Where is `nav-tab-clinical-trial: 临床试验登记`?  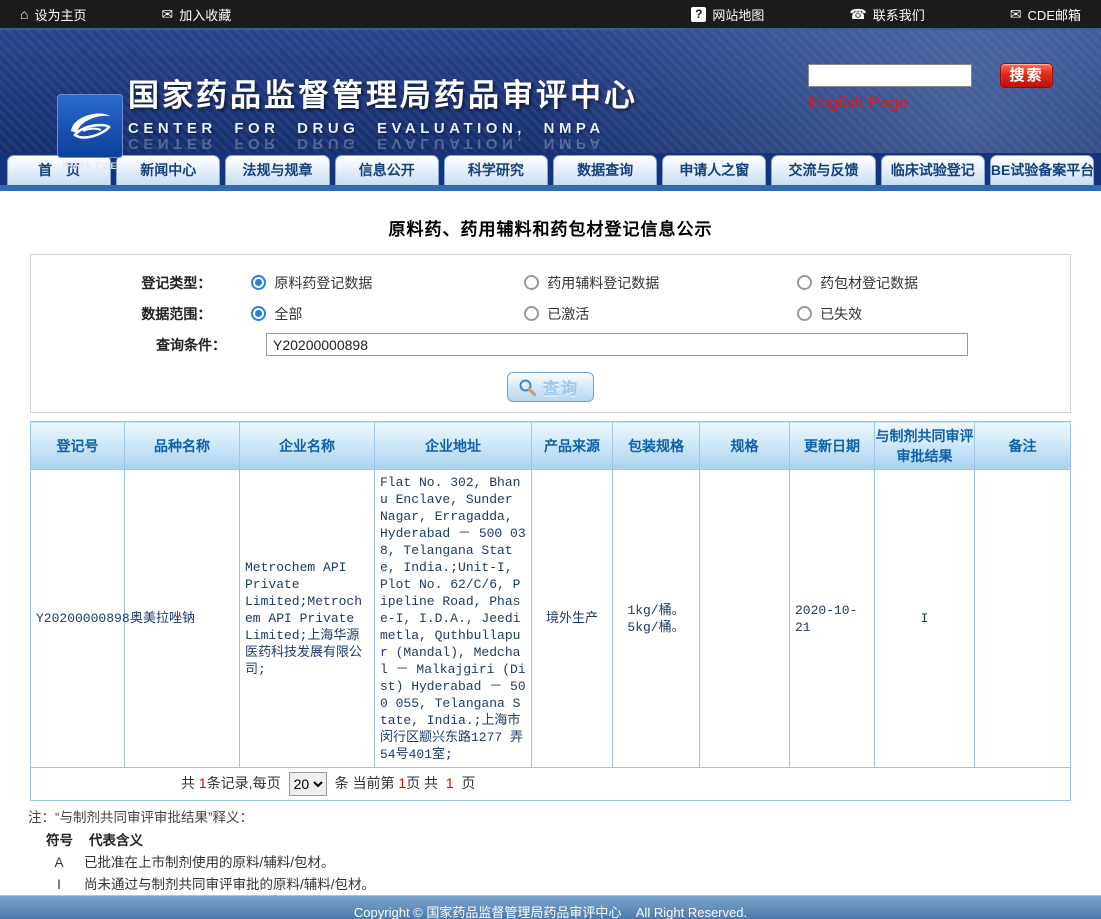
nav-tab-clinical-trial: 临床试验登记 is located at coordinates (932, 170).